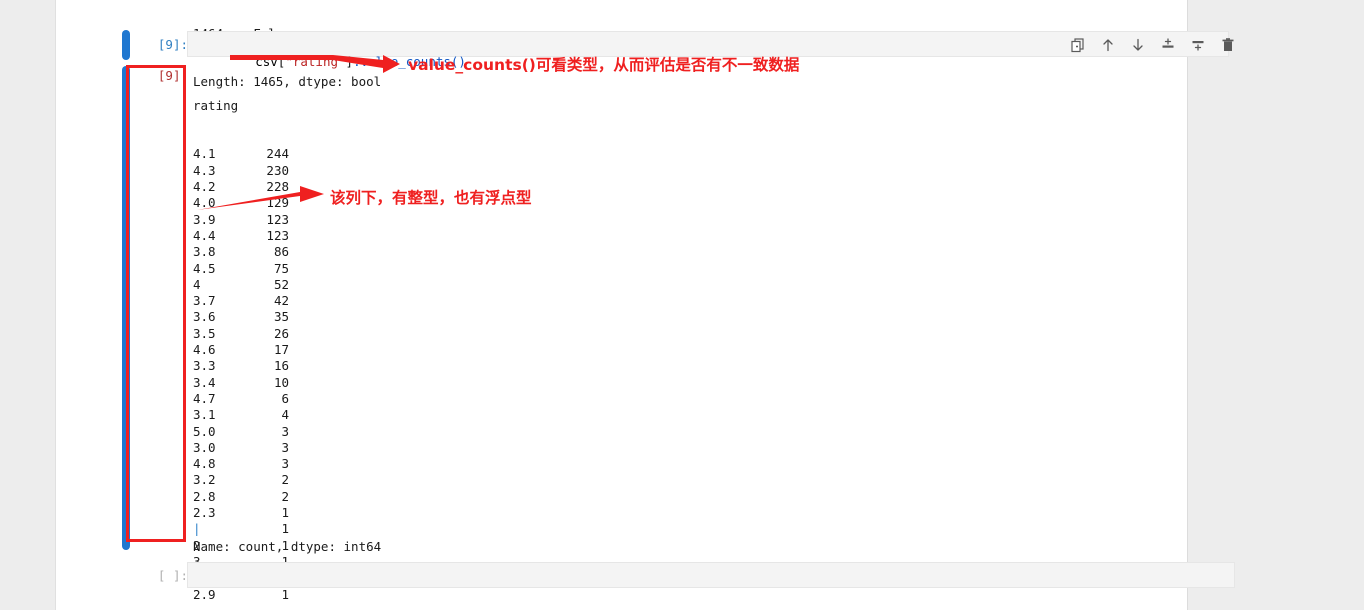  What do you see at coordinates (281, 350) in the screenshot?
I see `output-row-count: 17` at bounding box center [281, 350].